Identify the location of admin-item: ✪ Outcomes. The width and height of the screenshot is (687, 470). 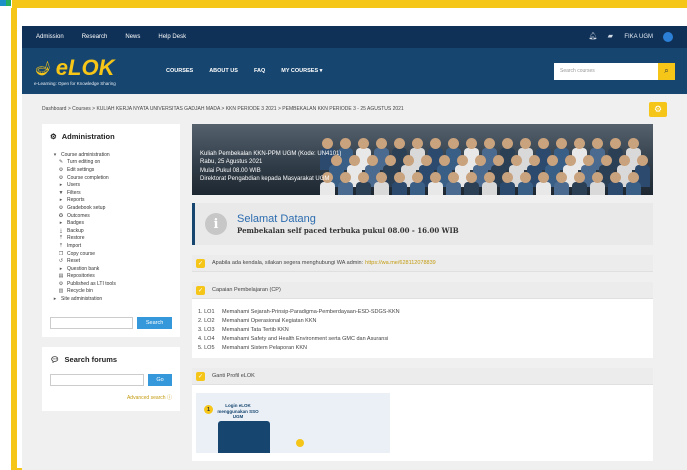
(111, 216).